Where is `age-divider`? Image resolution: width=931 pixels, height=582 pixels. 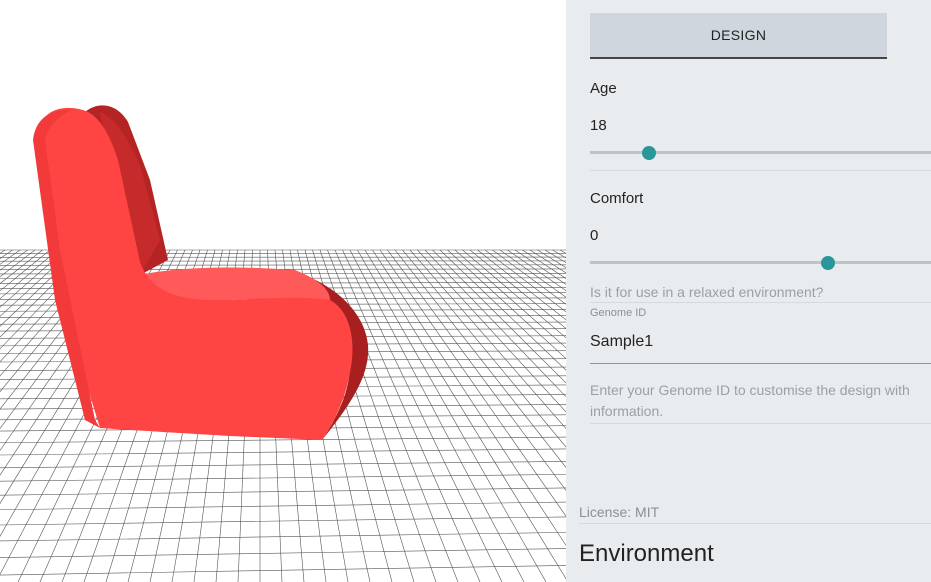 age-divider is located at coordinates (760, 170).